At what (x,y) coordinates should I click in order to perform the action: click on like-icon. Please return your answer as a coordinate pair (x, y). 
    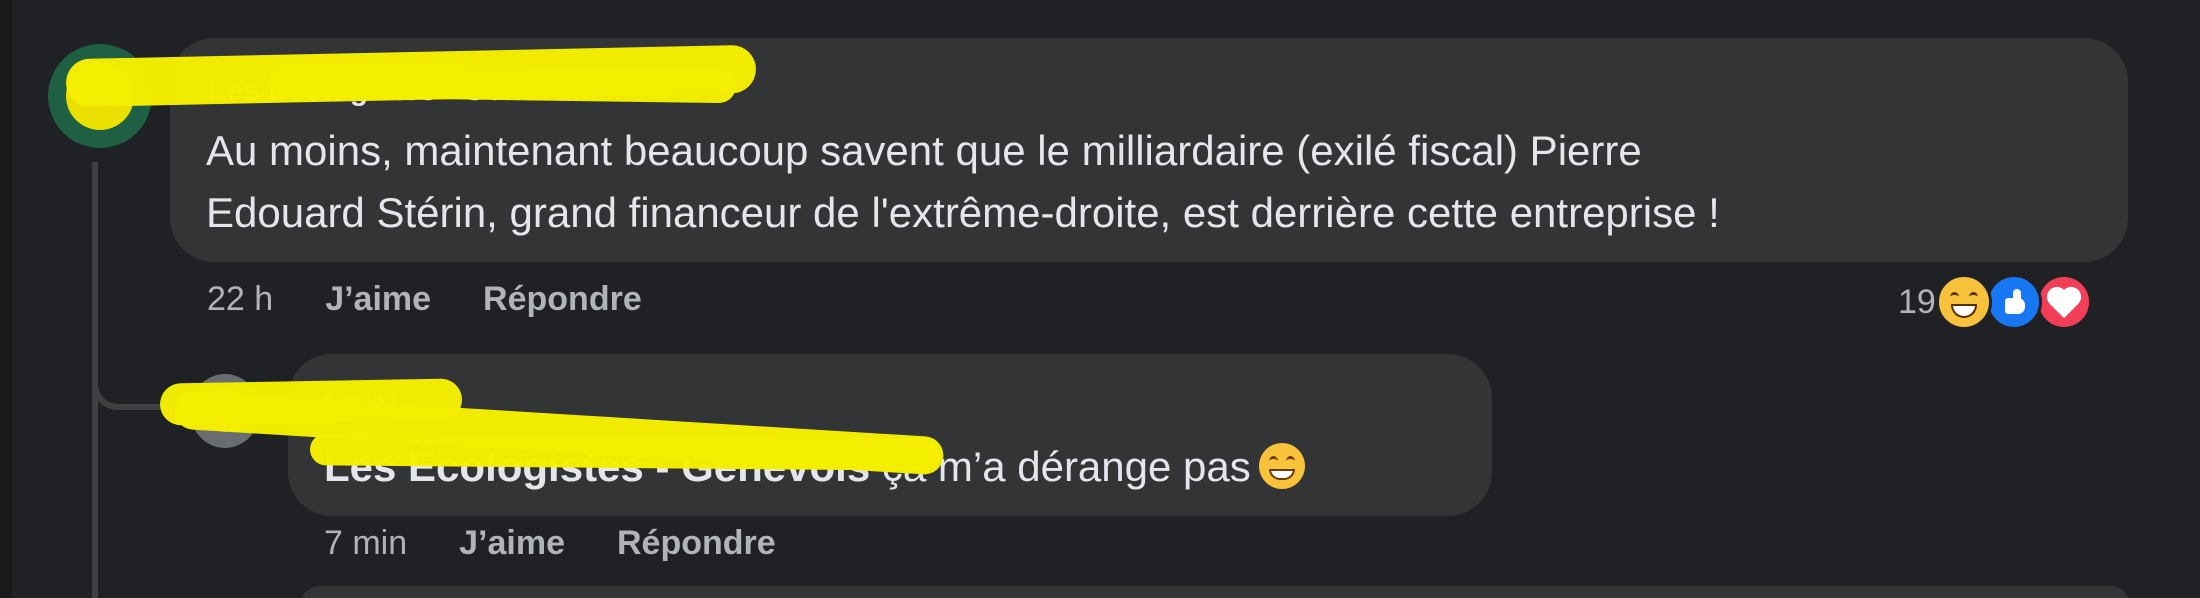
    Looking at the image, I should click on (2013, 302).